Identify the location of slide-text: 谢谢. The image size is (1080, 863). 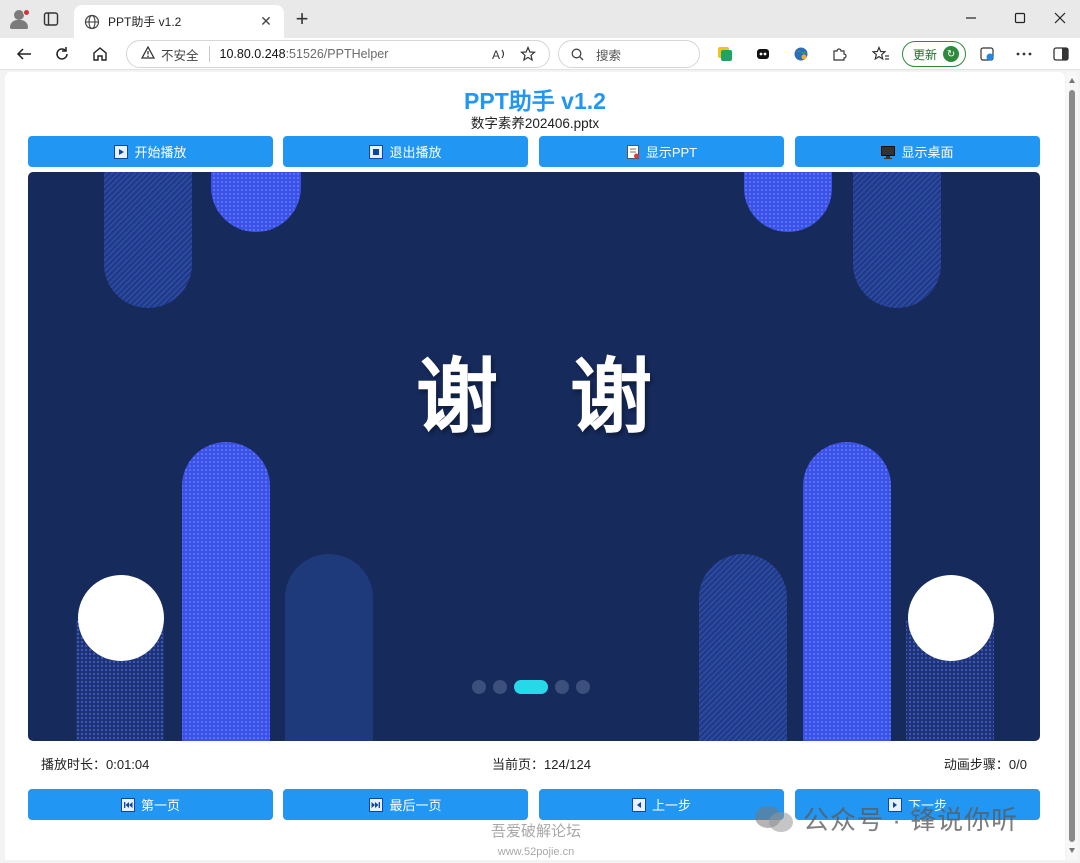
(569, 397).